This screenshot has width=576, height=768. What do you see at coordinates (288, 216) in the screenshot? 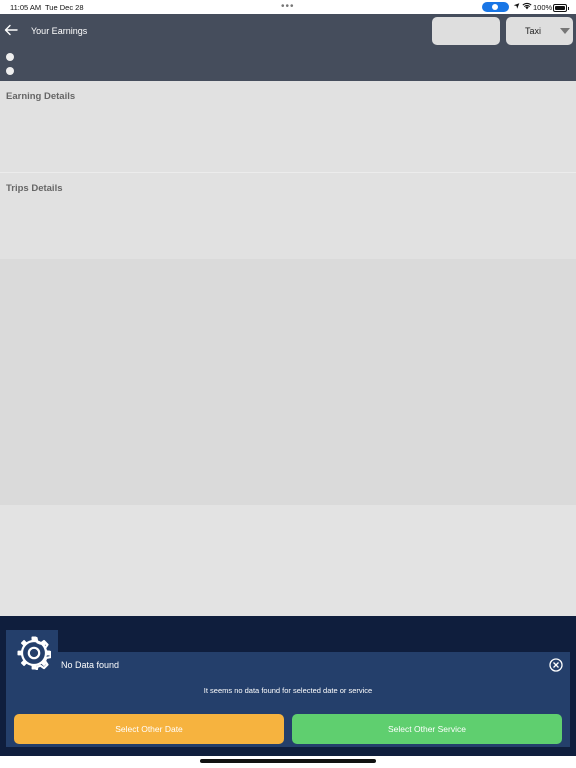
I see `trips-details-section: Trips Details` at bounding box center [288, 216].